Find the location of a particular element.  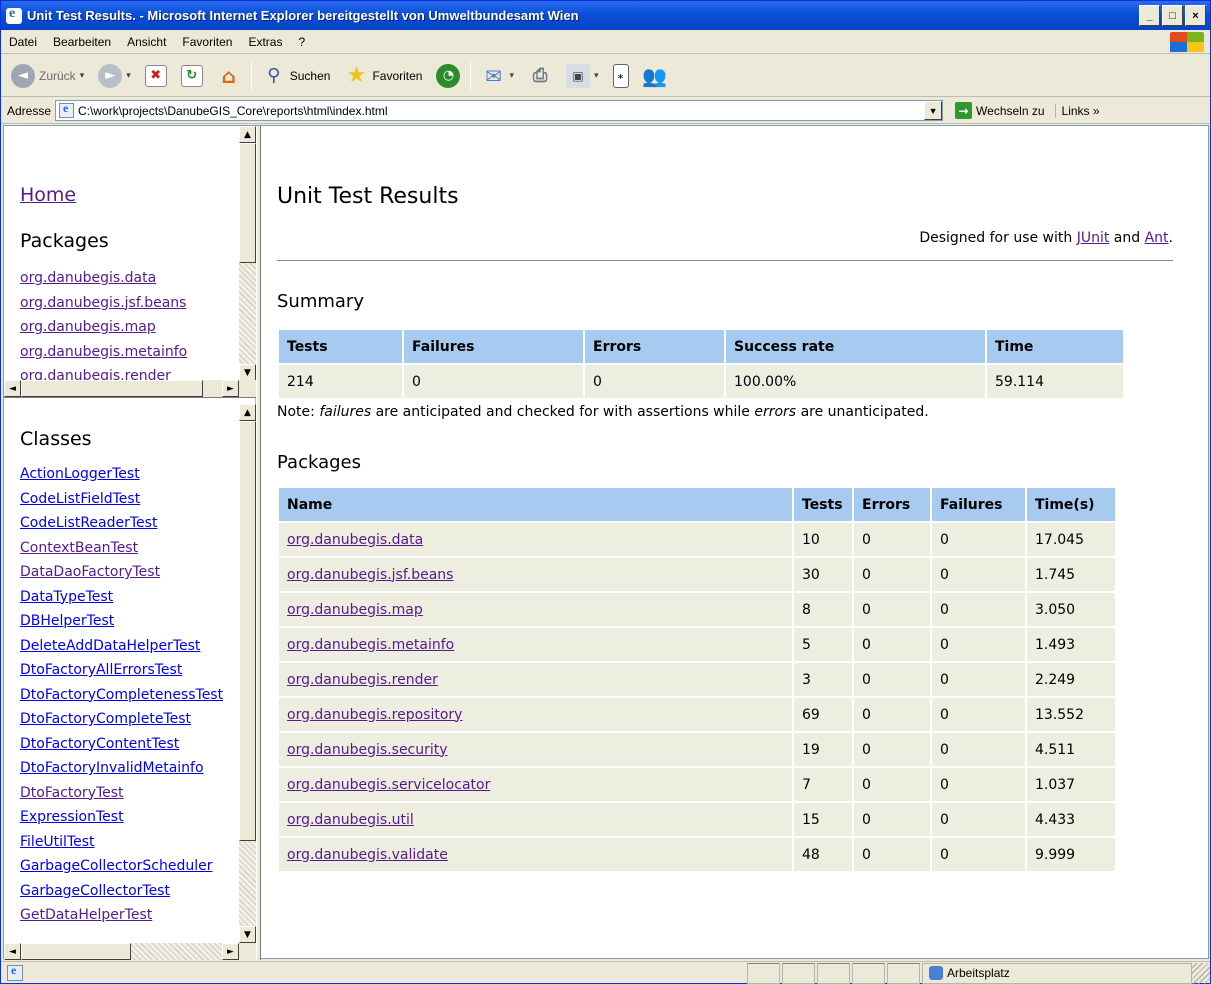

refresh-button: ↻ is located at coordinates (192, 76).